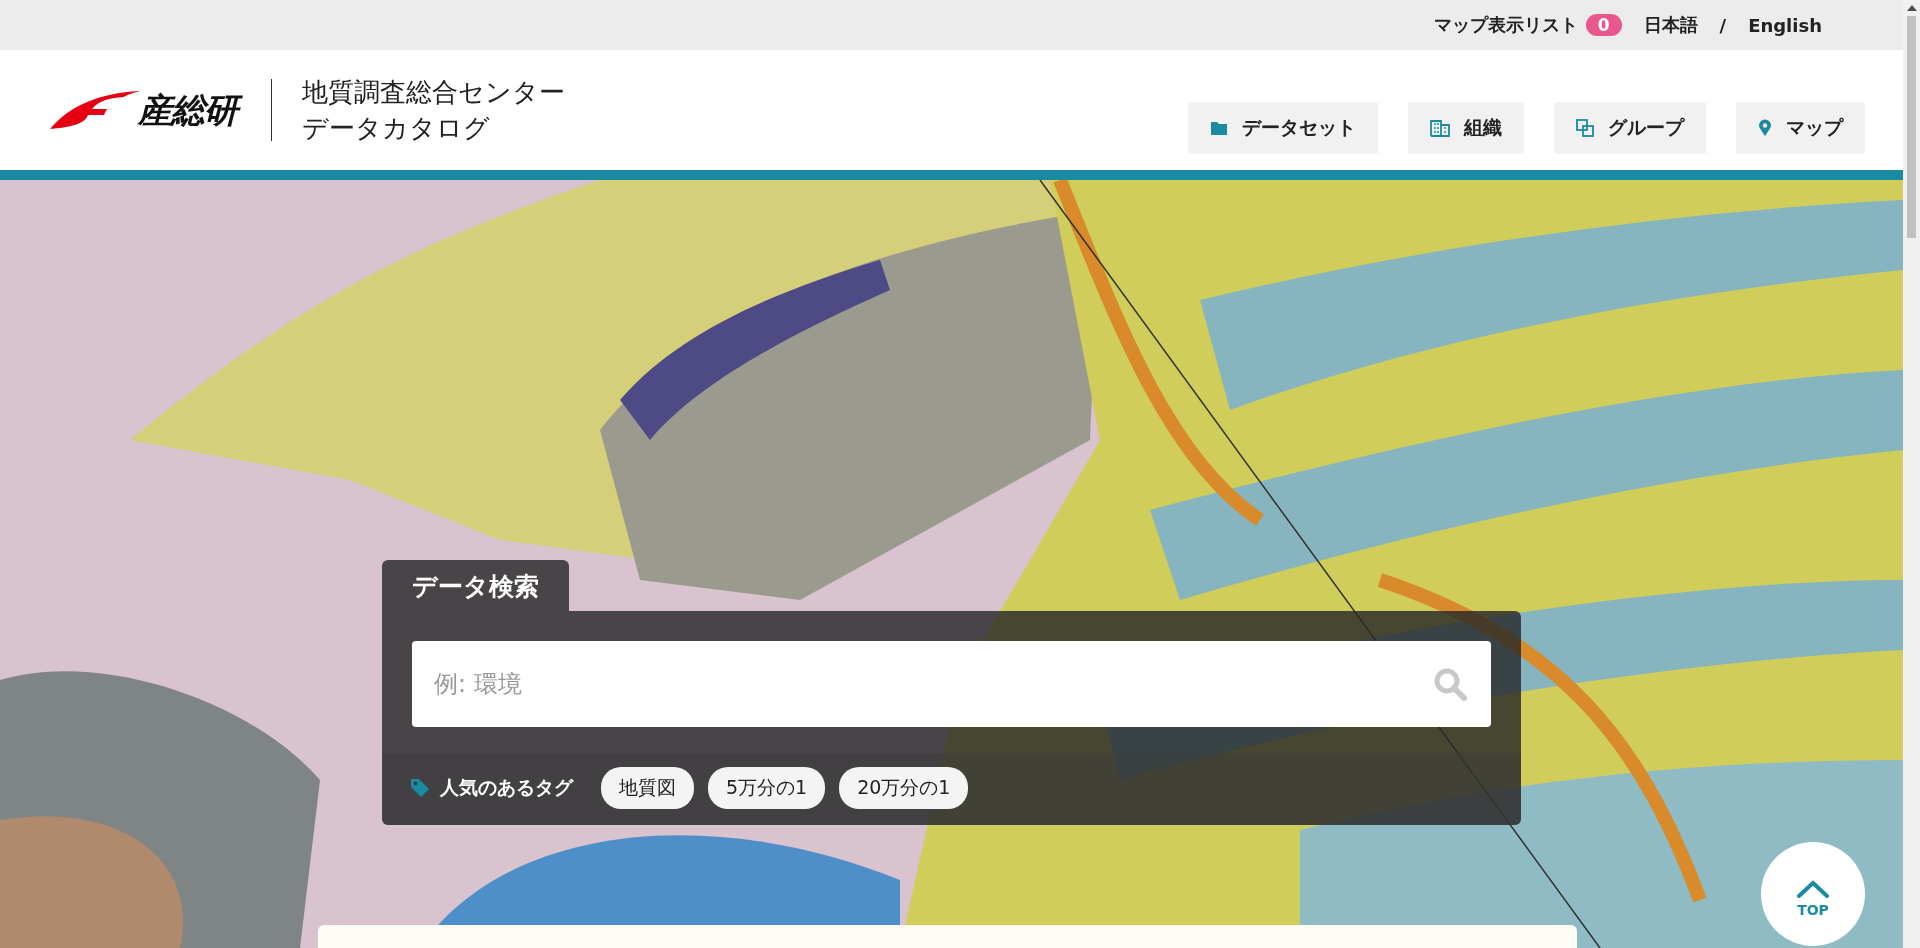 The width and height of the screenshot is (1920, 948). What do you see at coordinates (1813, 888) in the screenshot?
I see `chevron-up-icon` at bounding box center [1813, 888].